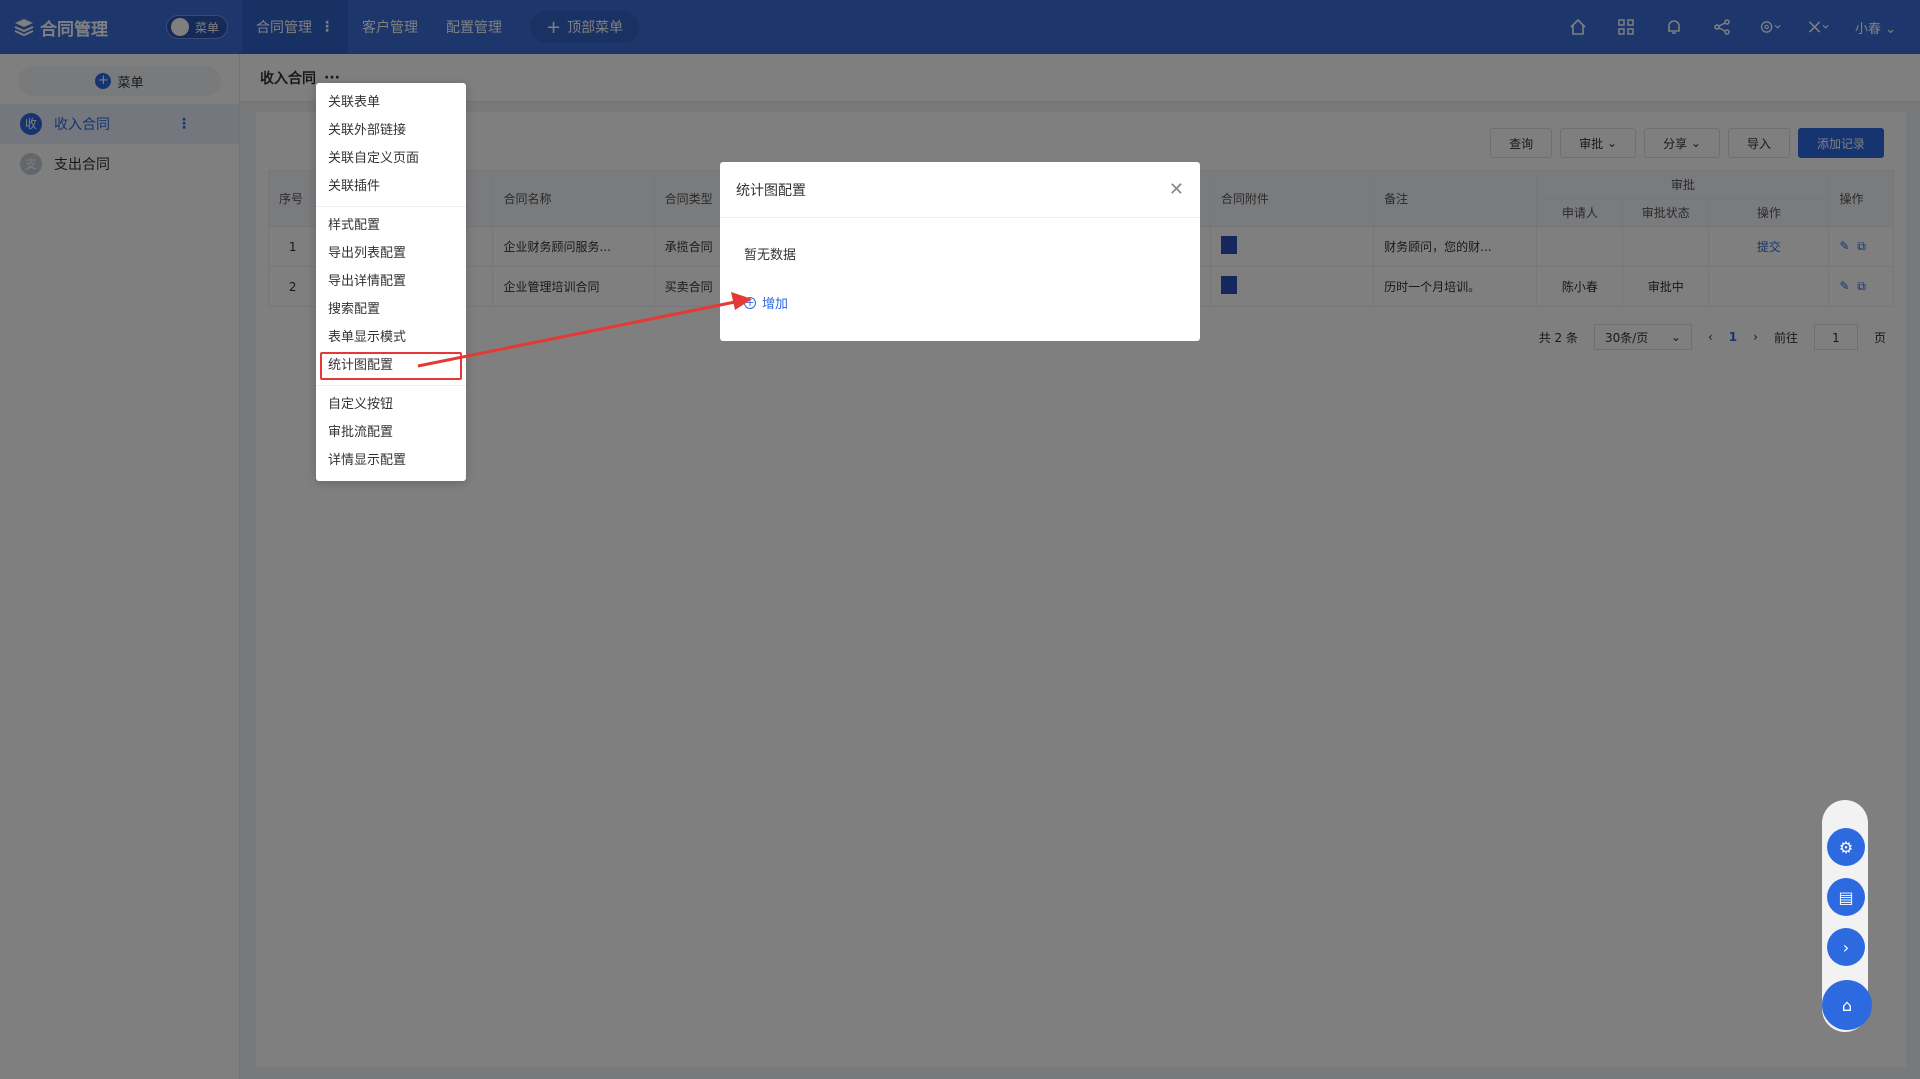 This screenshot has width=1920, height=1079. Describe the element at coordinates (576, 334) in the screenshot. I see `arrow-line` at that location.